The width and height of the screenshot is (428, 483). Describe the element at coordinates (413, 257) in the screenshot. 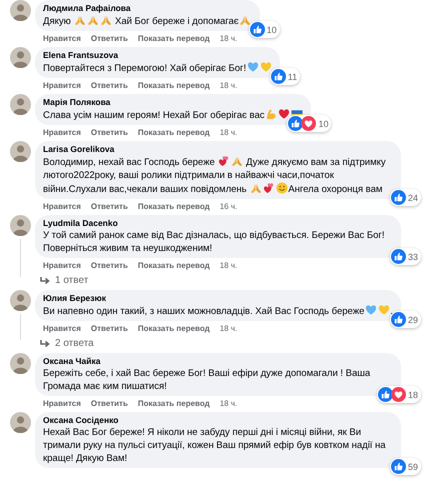

I see `reaction-number: 33` at that location.